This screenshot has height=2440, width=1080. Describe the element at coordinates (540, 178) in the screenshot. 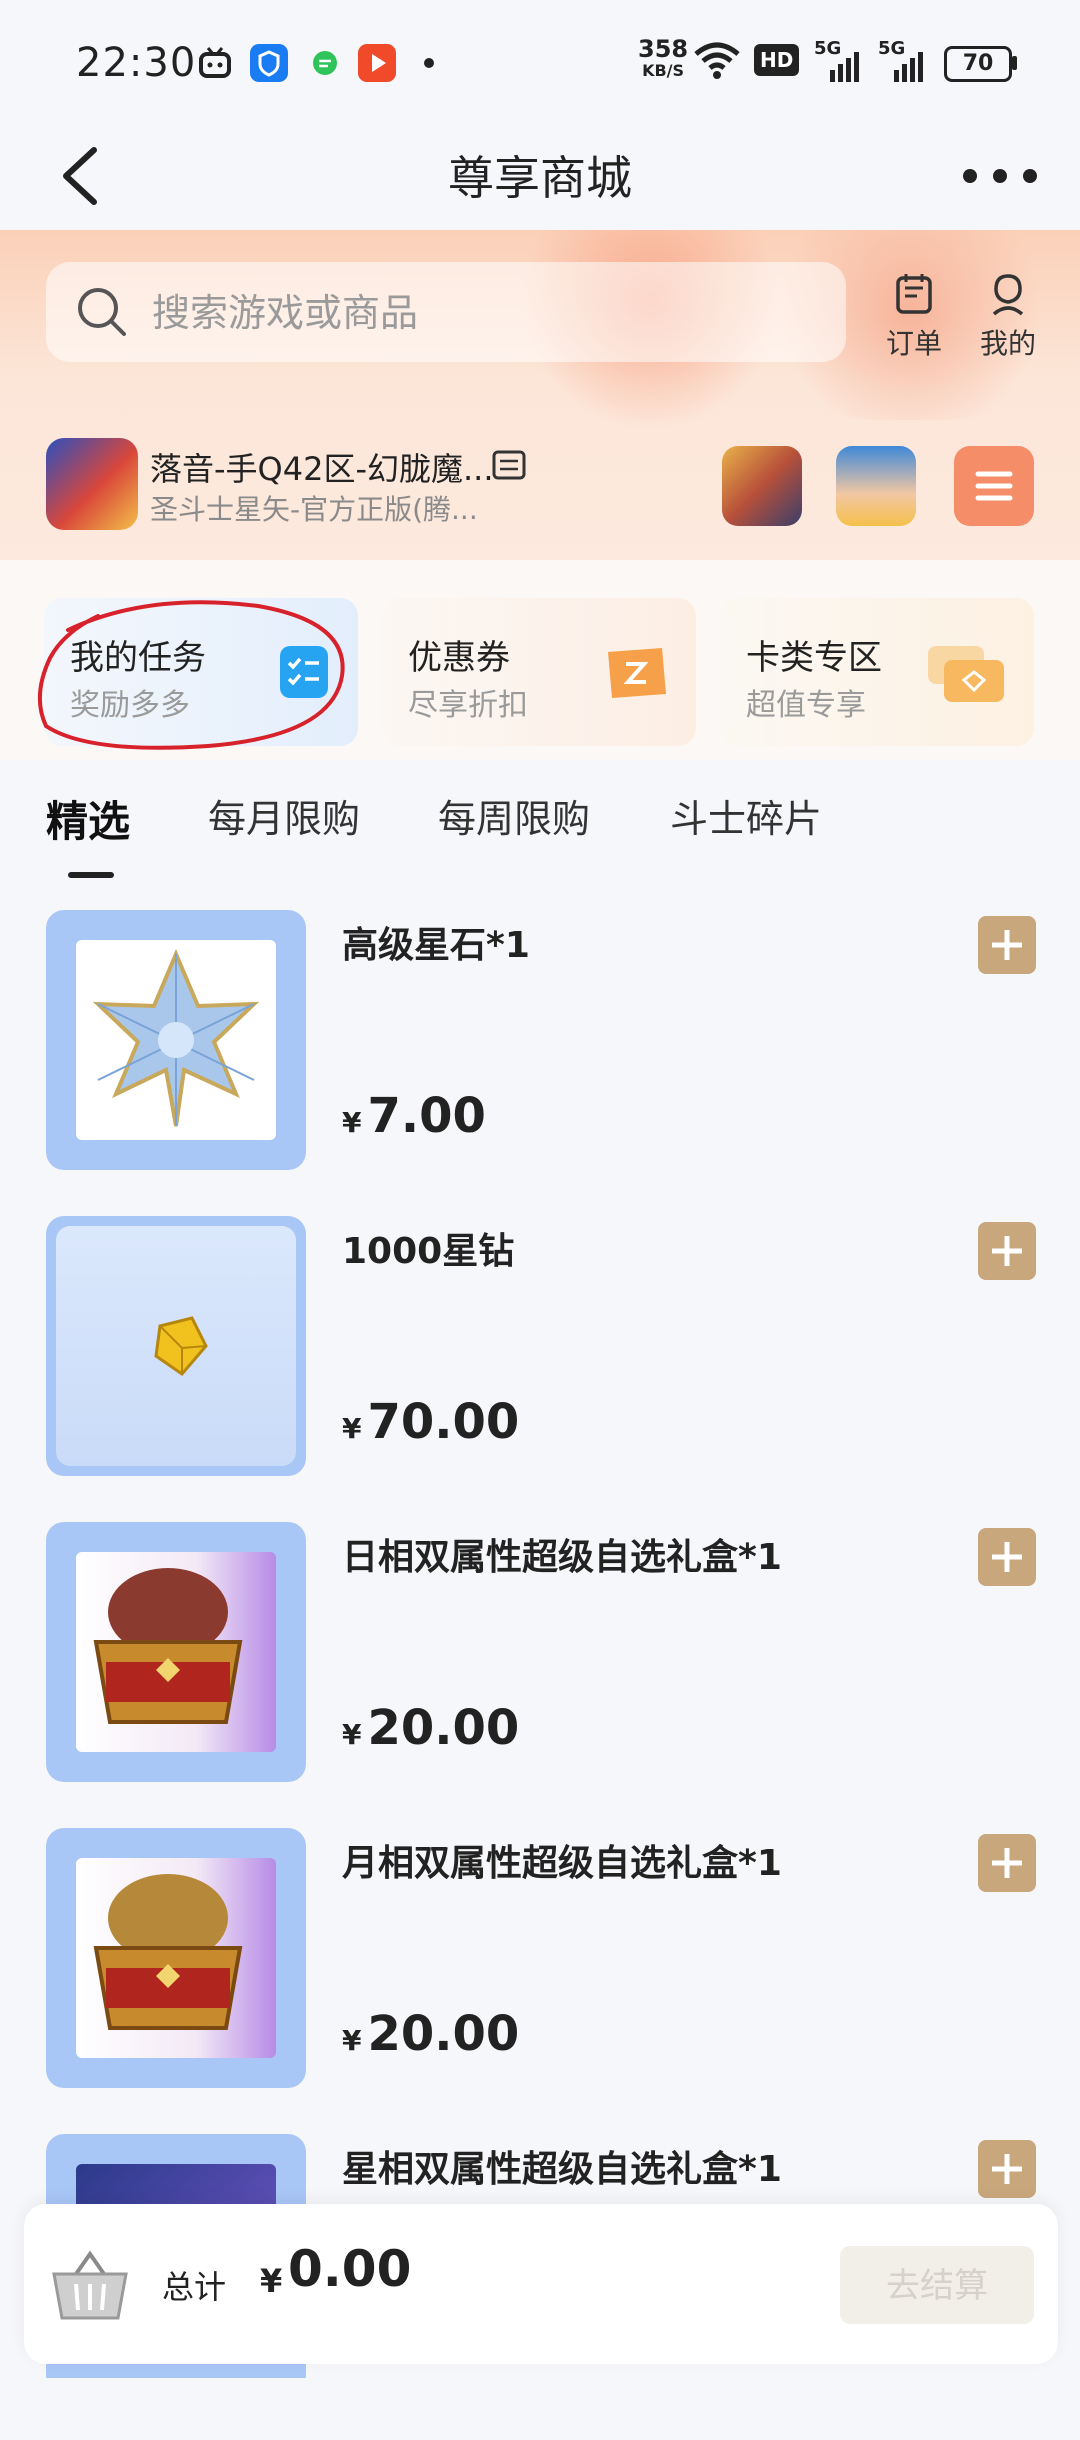

I see `page-title: 尊享商城` at that location.